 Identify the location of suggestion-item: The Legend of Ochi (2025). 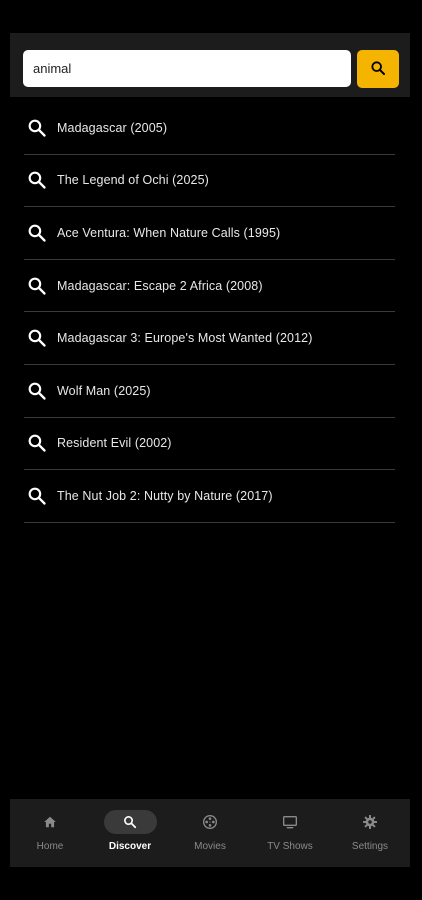
(209, 181).